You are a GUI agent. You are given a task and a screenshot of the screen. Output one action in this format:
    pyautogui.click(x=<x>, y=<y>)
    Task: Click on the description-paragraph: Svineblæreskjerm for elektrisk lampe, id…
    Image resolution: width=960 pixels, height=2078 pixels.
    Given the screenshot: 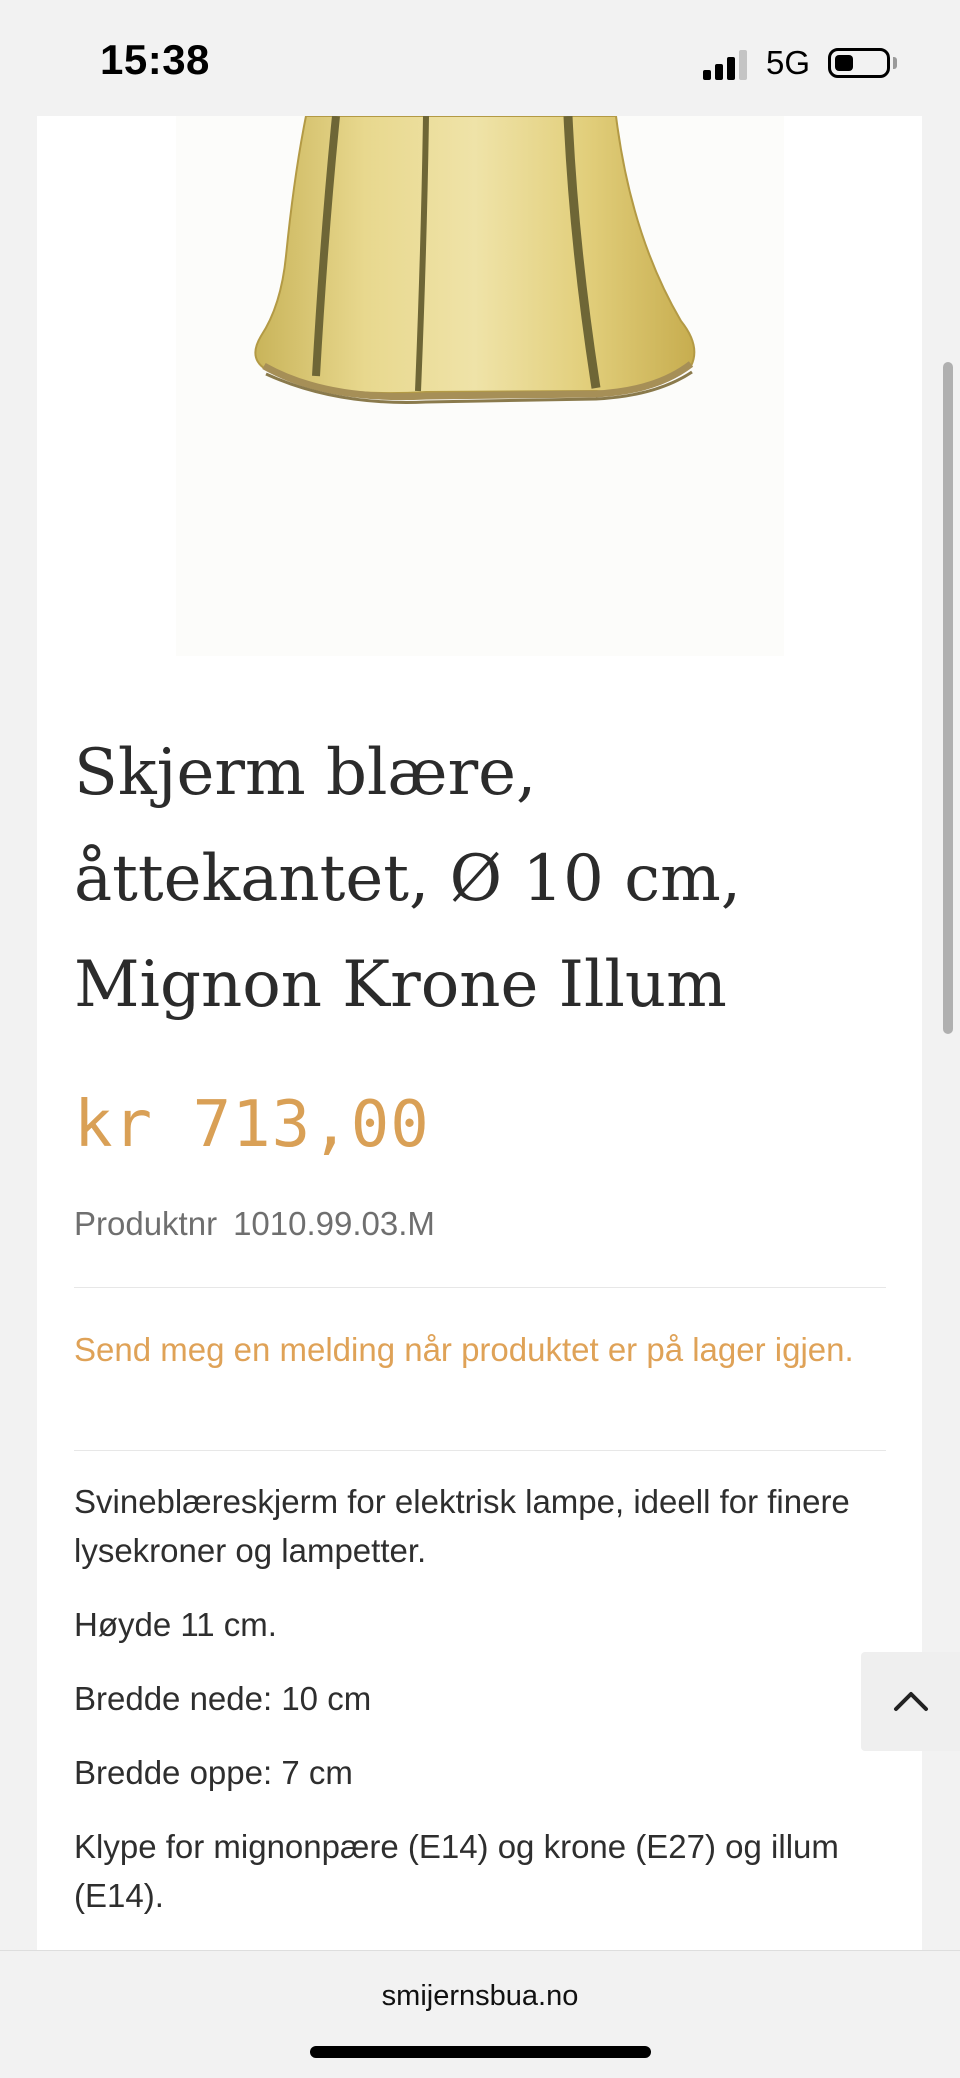 What is the action you would take?
    pyautogui.click(x=462, y=1526)
    